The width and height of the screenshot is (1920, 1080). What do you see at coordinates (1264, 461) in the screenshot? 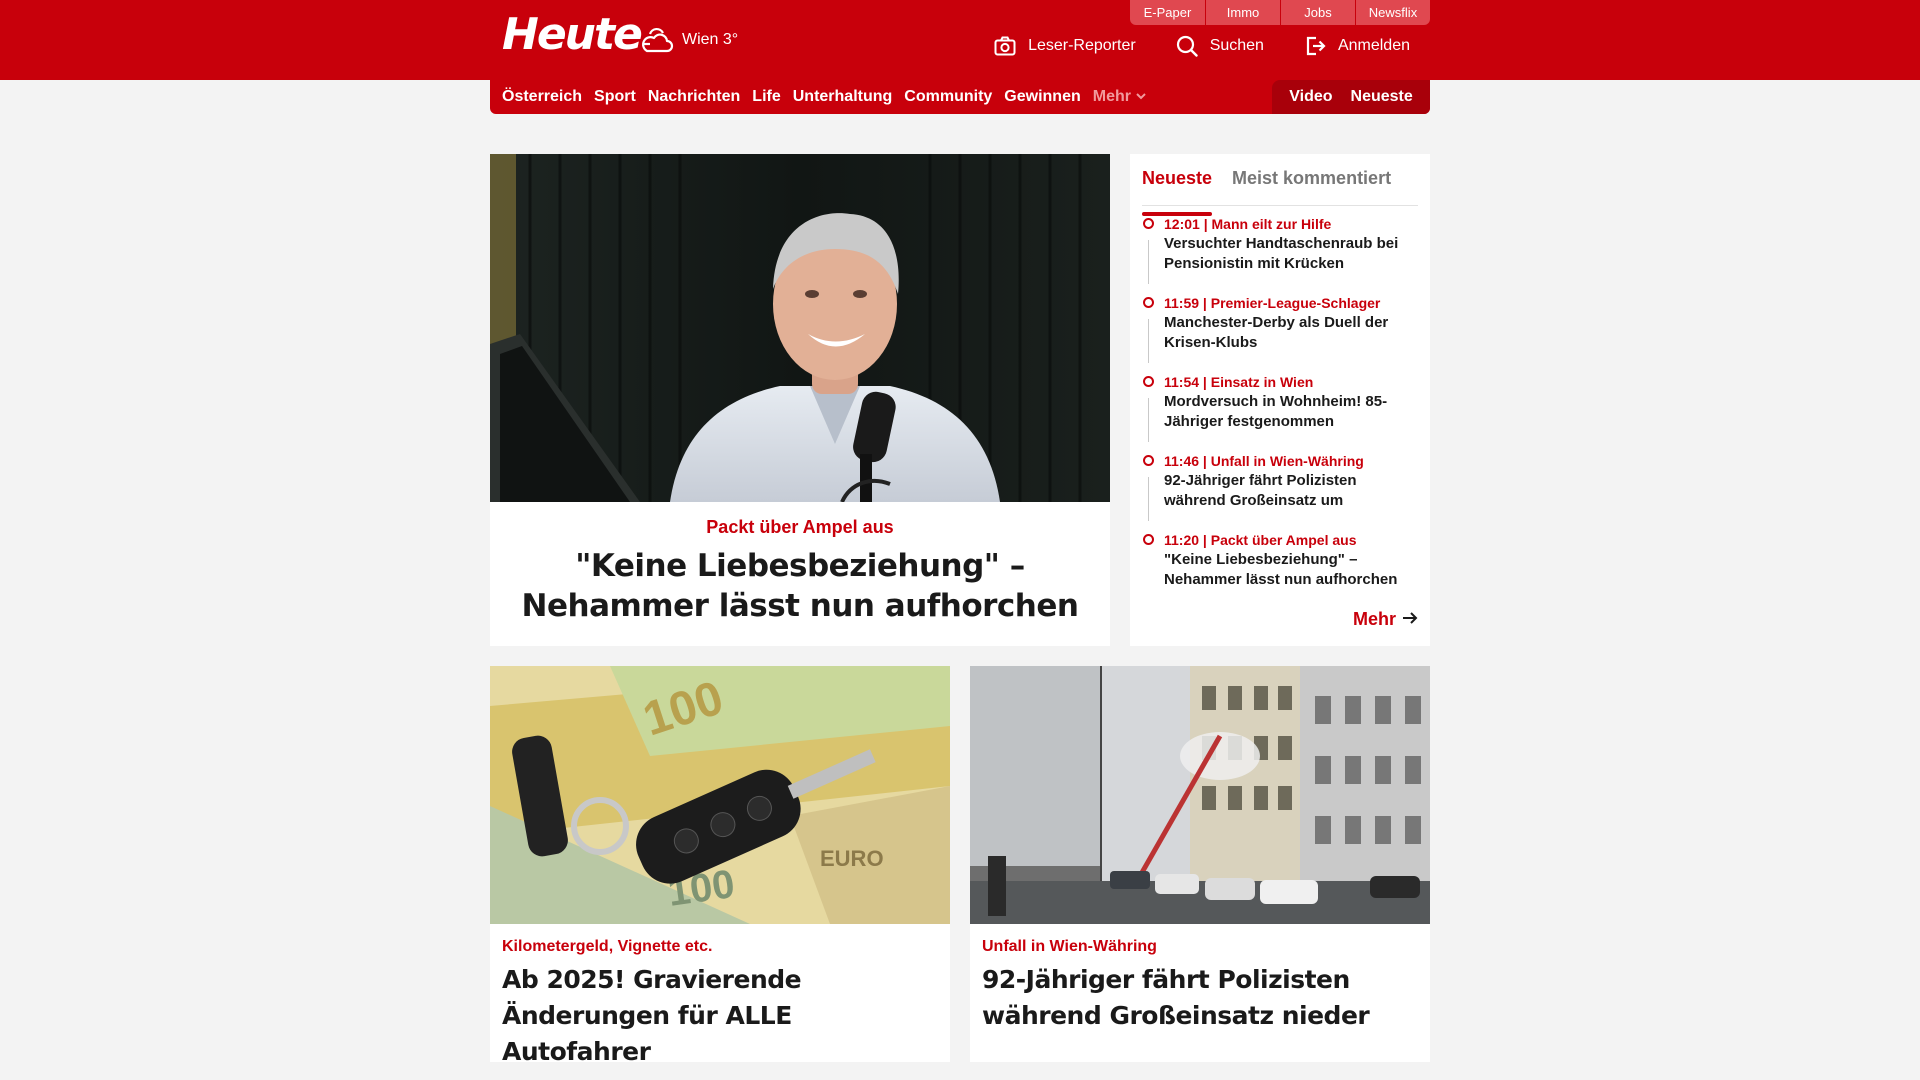
I see `latest-item-meta: 11:46 | Unfall in Wien-Währing` at bounding box center [1264, 461].